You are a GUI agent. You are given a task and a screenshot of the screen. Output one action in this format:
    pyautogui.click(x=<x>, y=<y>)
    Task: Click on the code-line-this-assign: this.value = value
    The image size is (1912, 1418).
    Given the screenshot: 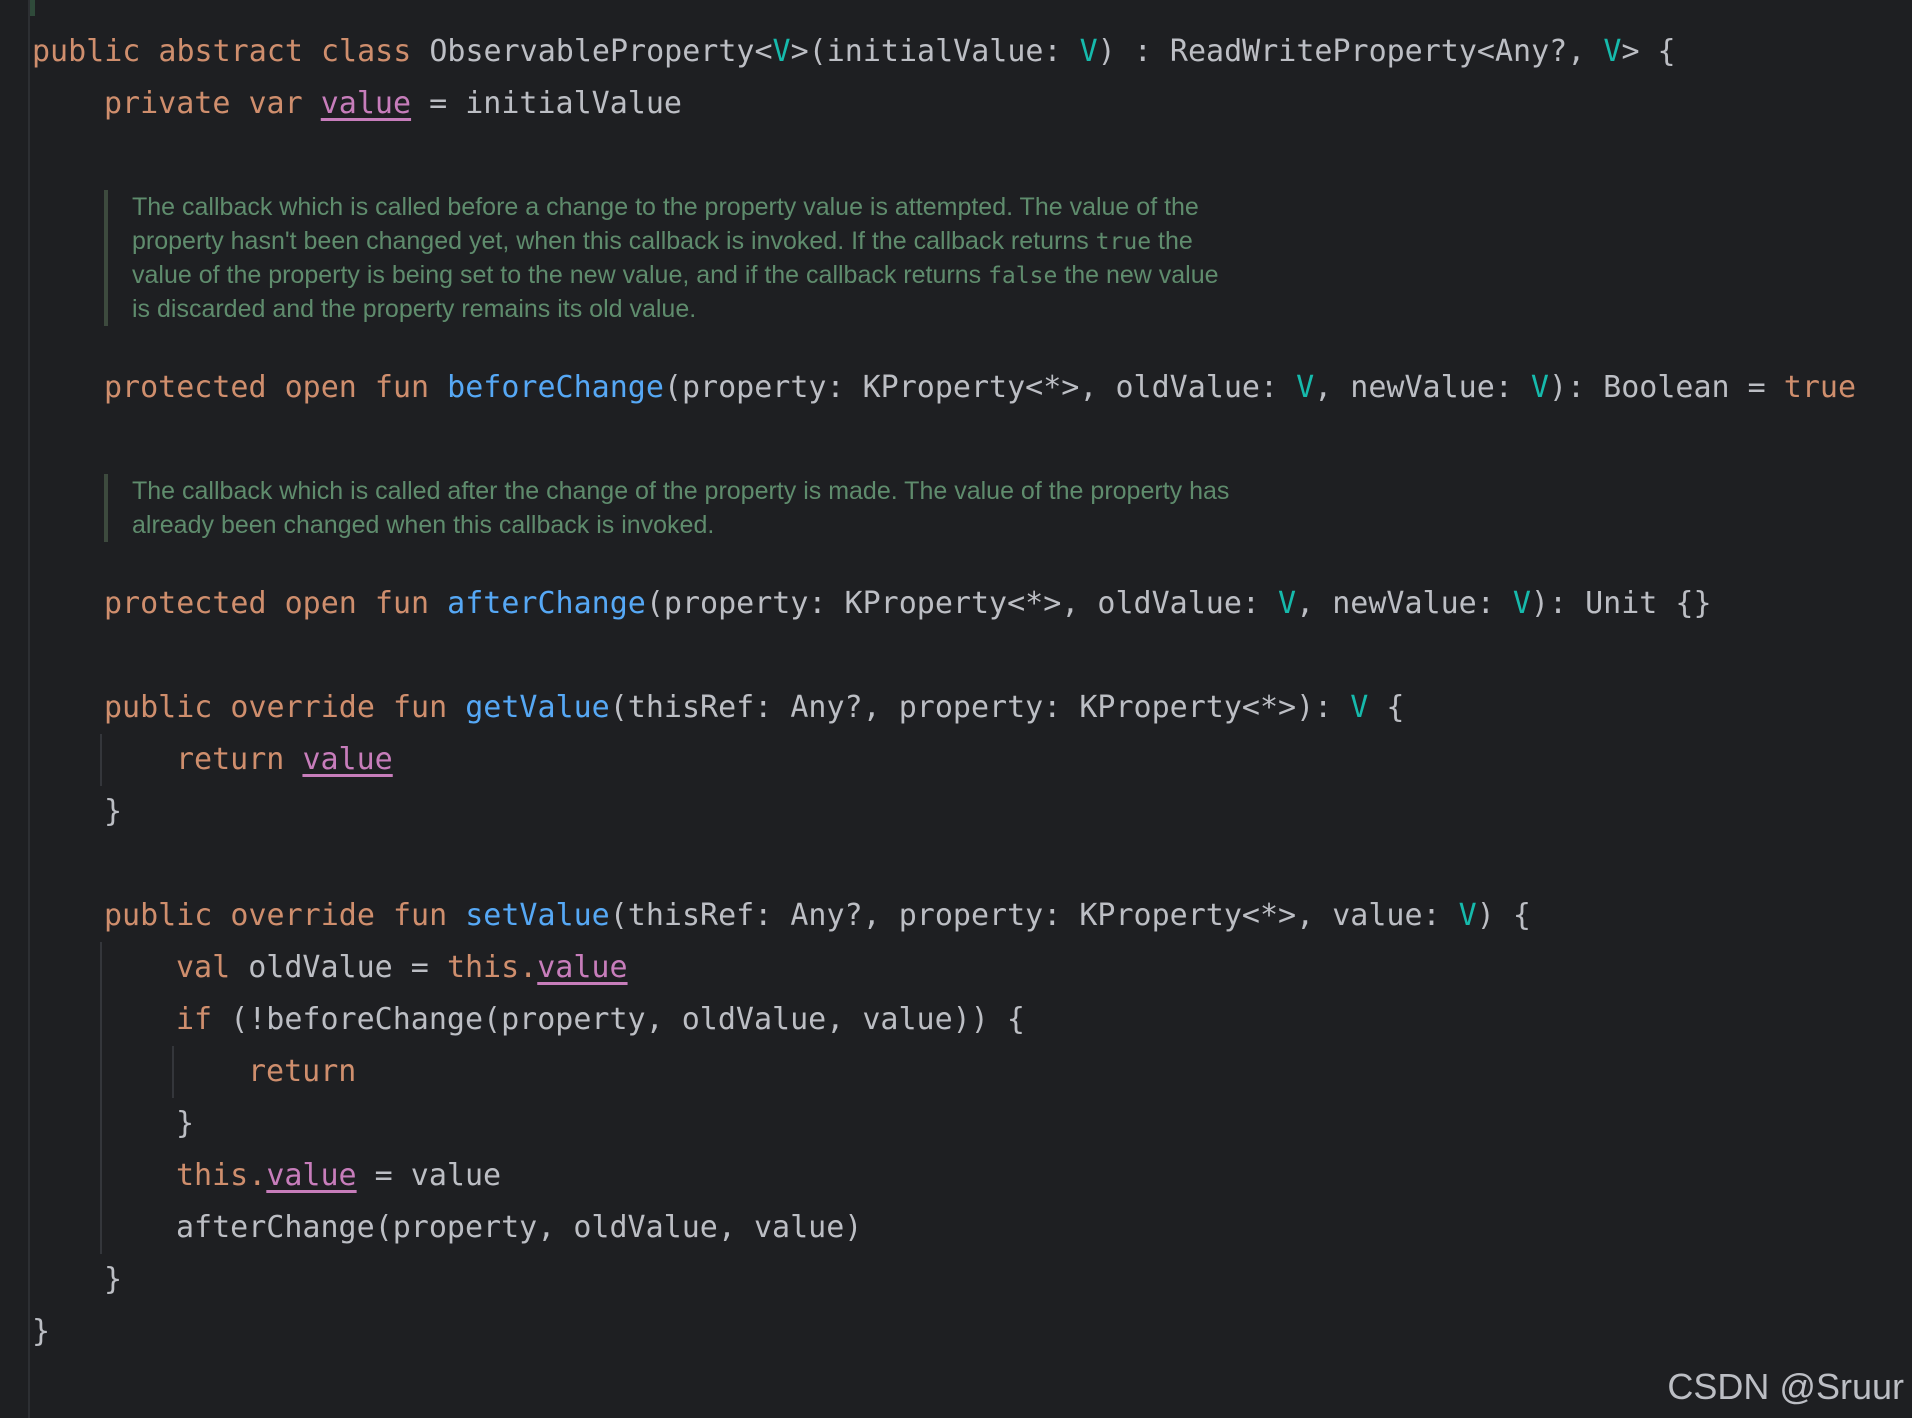 What is the action you would take?
    pyautogui.click(x=338, y=1176)
    